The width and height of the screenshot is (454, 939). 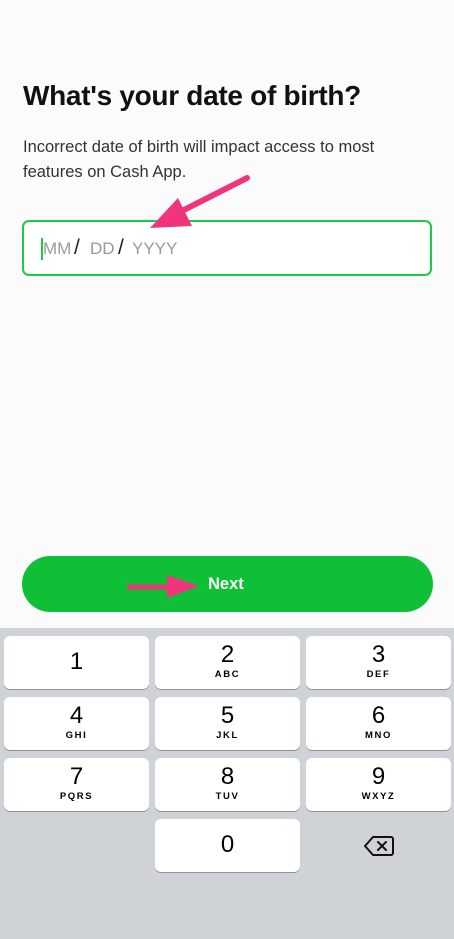 I want to click on key-1: 1, so click(x=76, y=662).